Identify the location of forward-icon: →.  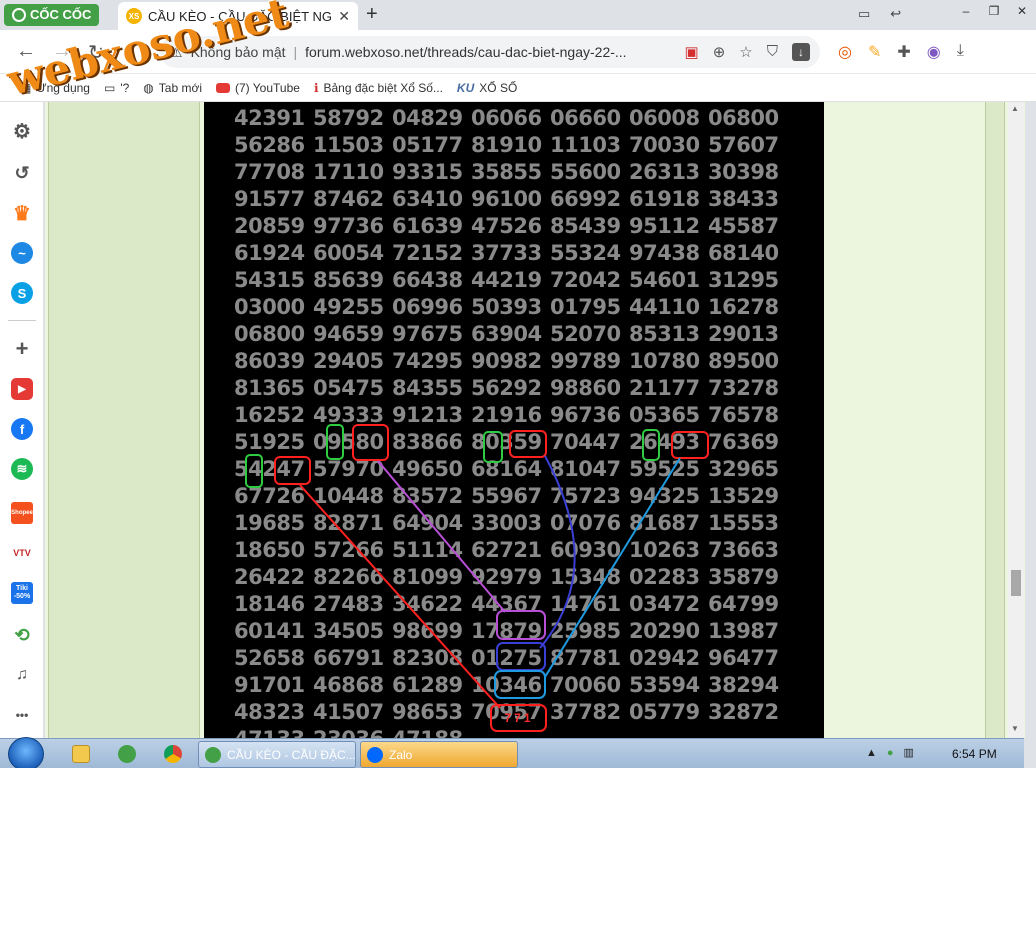
(62, 51).